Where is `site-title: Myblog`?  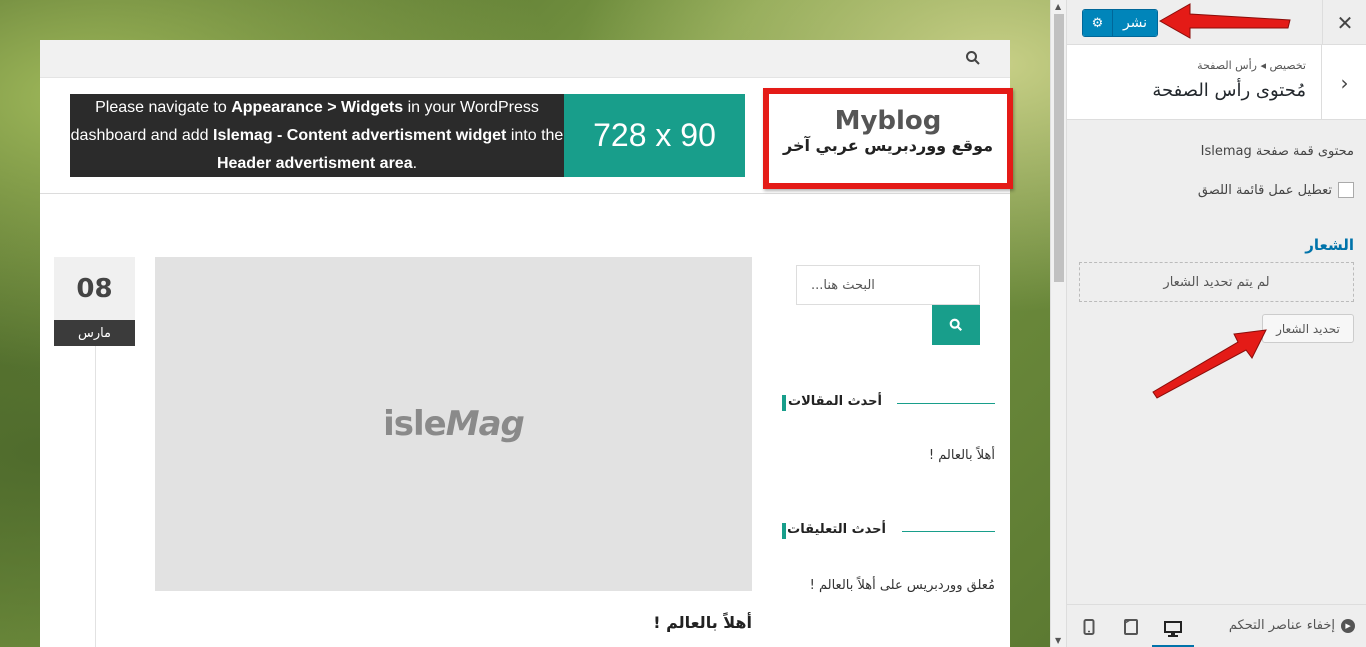 site-title: Myblog is located at coordinates (888, 121).